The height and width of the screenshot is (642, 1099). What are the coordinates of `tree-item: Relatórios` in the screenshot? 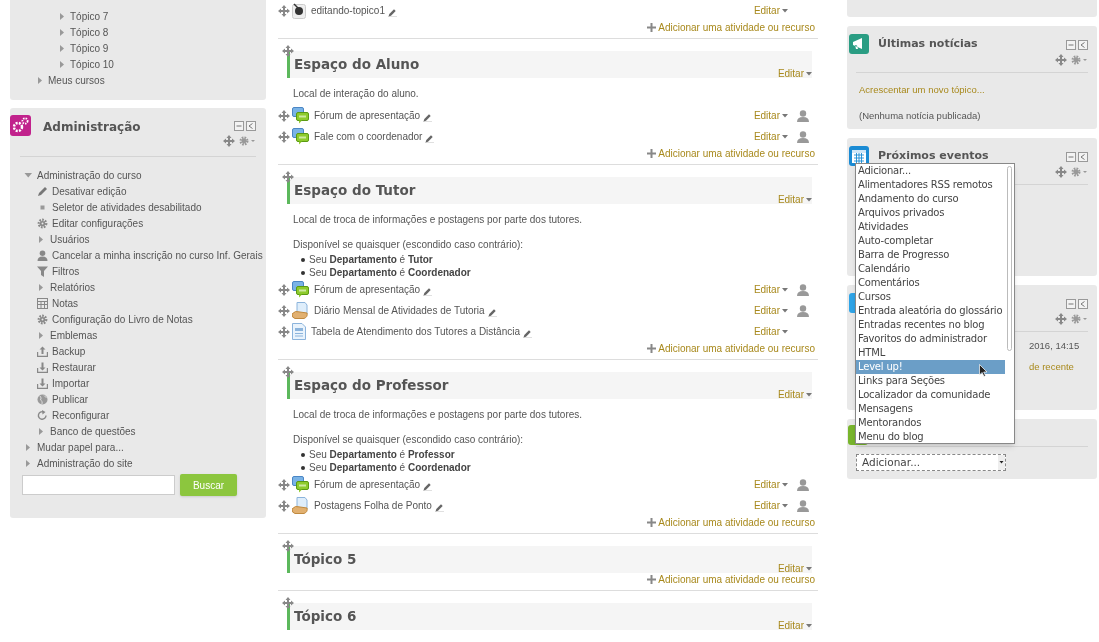 It's located at (73, 287).